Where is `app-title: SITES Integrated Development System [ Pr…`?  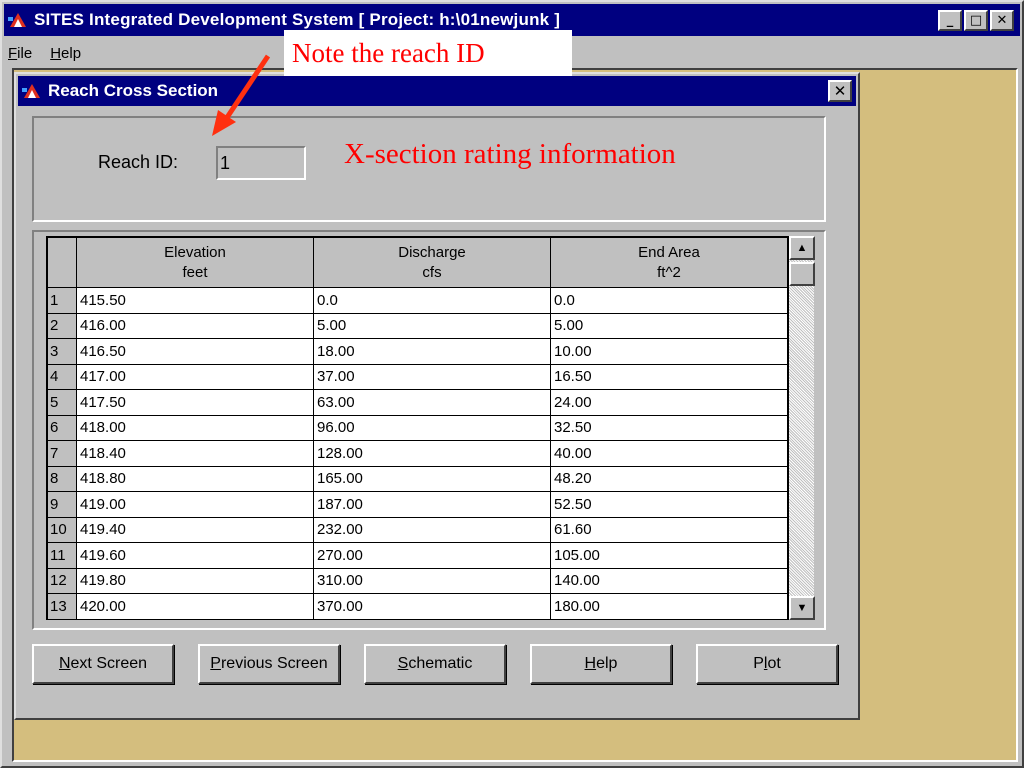
app-title: SITES Integrated Development System [ Pr… is located at coordinates (297, 19).